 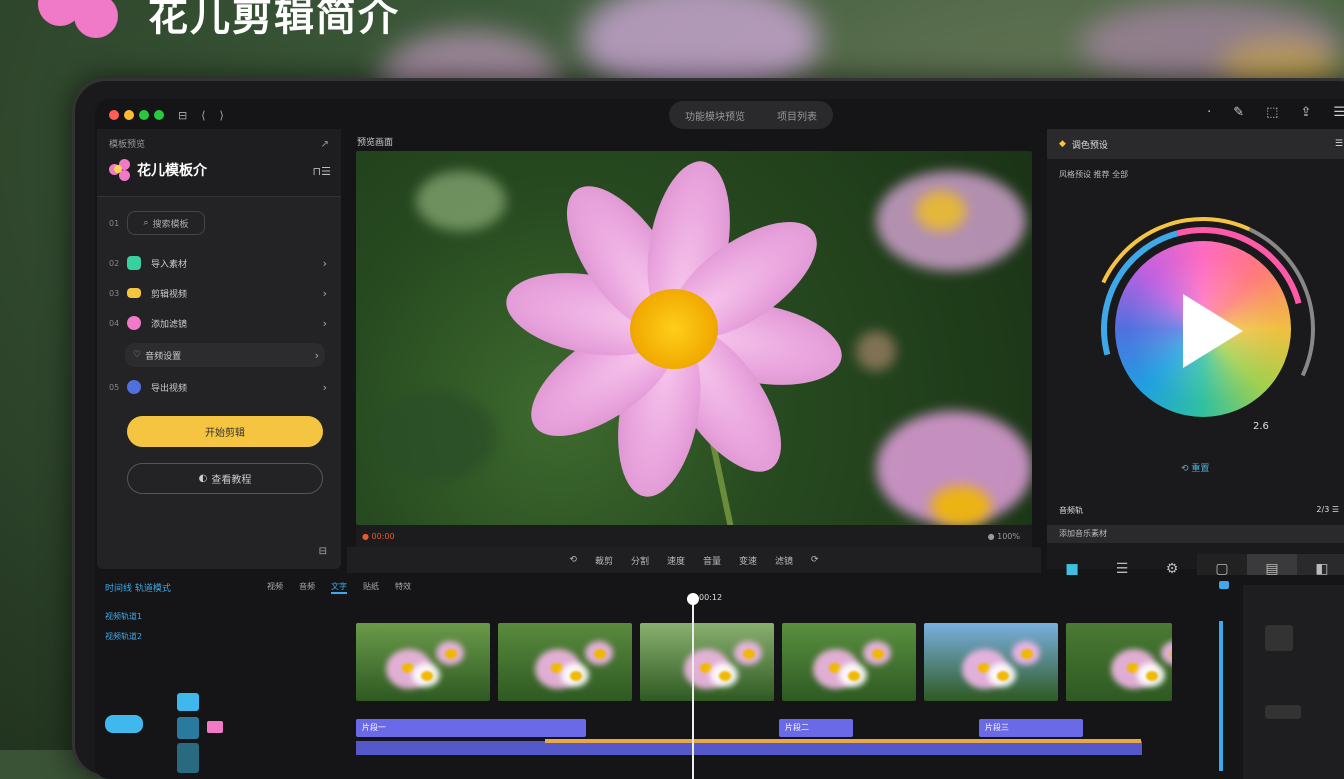 I want to click on timeline-tabs: 视频 音频 文字 贴纸 特效, so click(x=339, y=587).